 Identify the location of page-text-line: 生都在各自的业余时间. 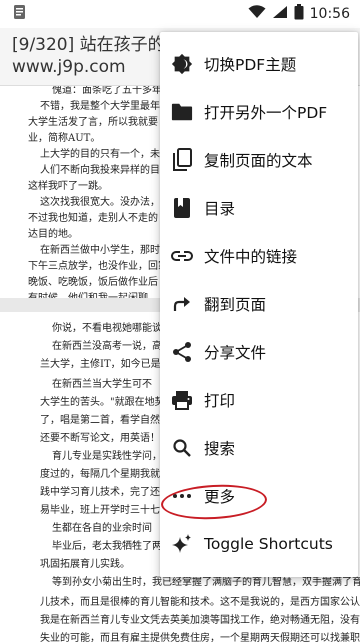
(102, 528).